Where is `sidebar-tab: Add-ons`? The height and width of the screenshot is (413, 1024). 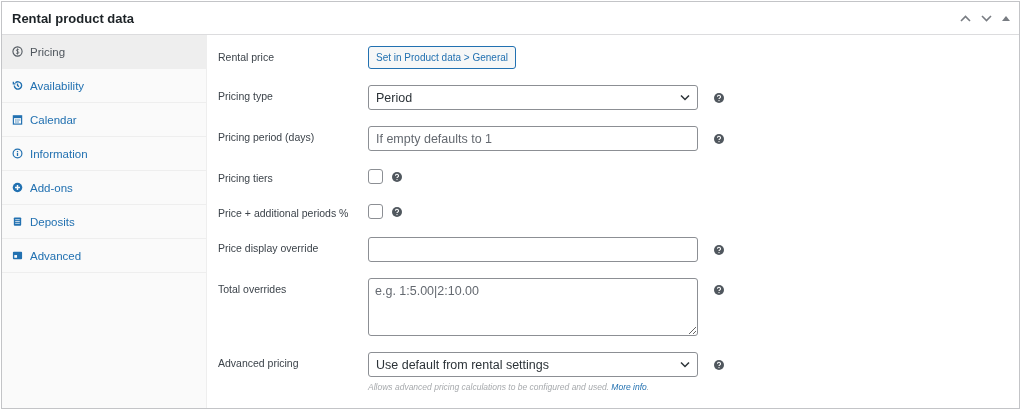 sidebar-tab: Add-ons is located at coordinates (104, 188).